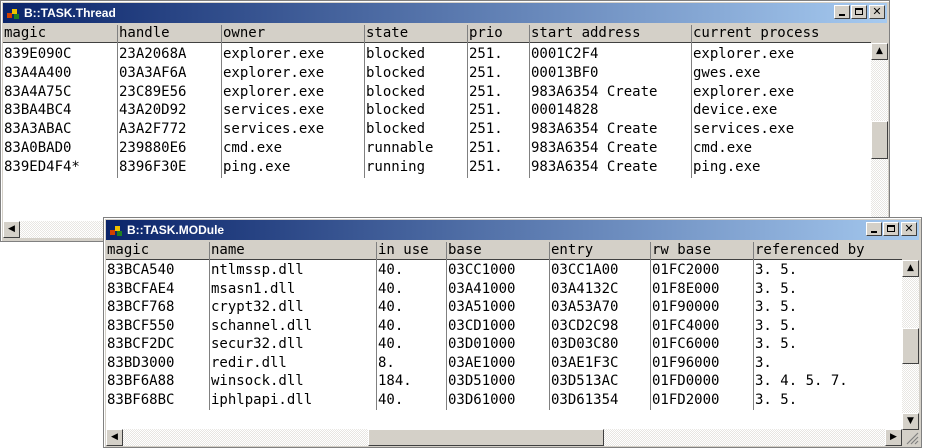 The height and width of the screenshot is (448, 928). What do you see at coordinates (702, 251) in the screenshot?
I see `column-header: rw base` at bounding box center [702, 251].